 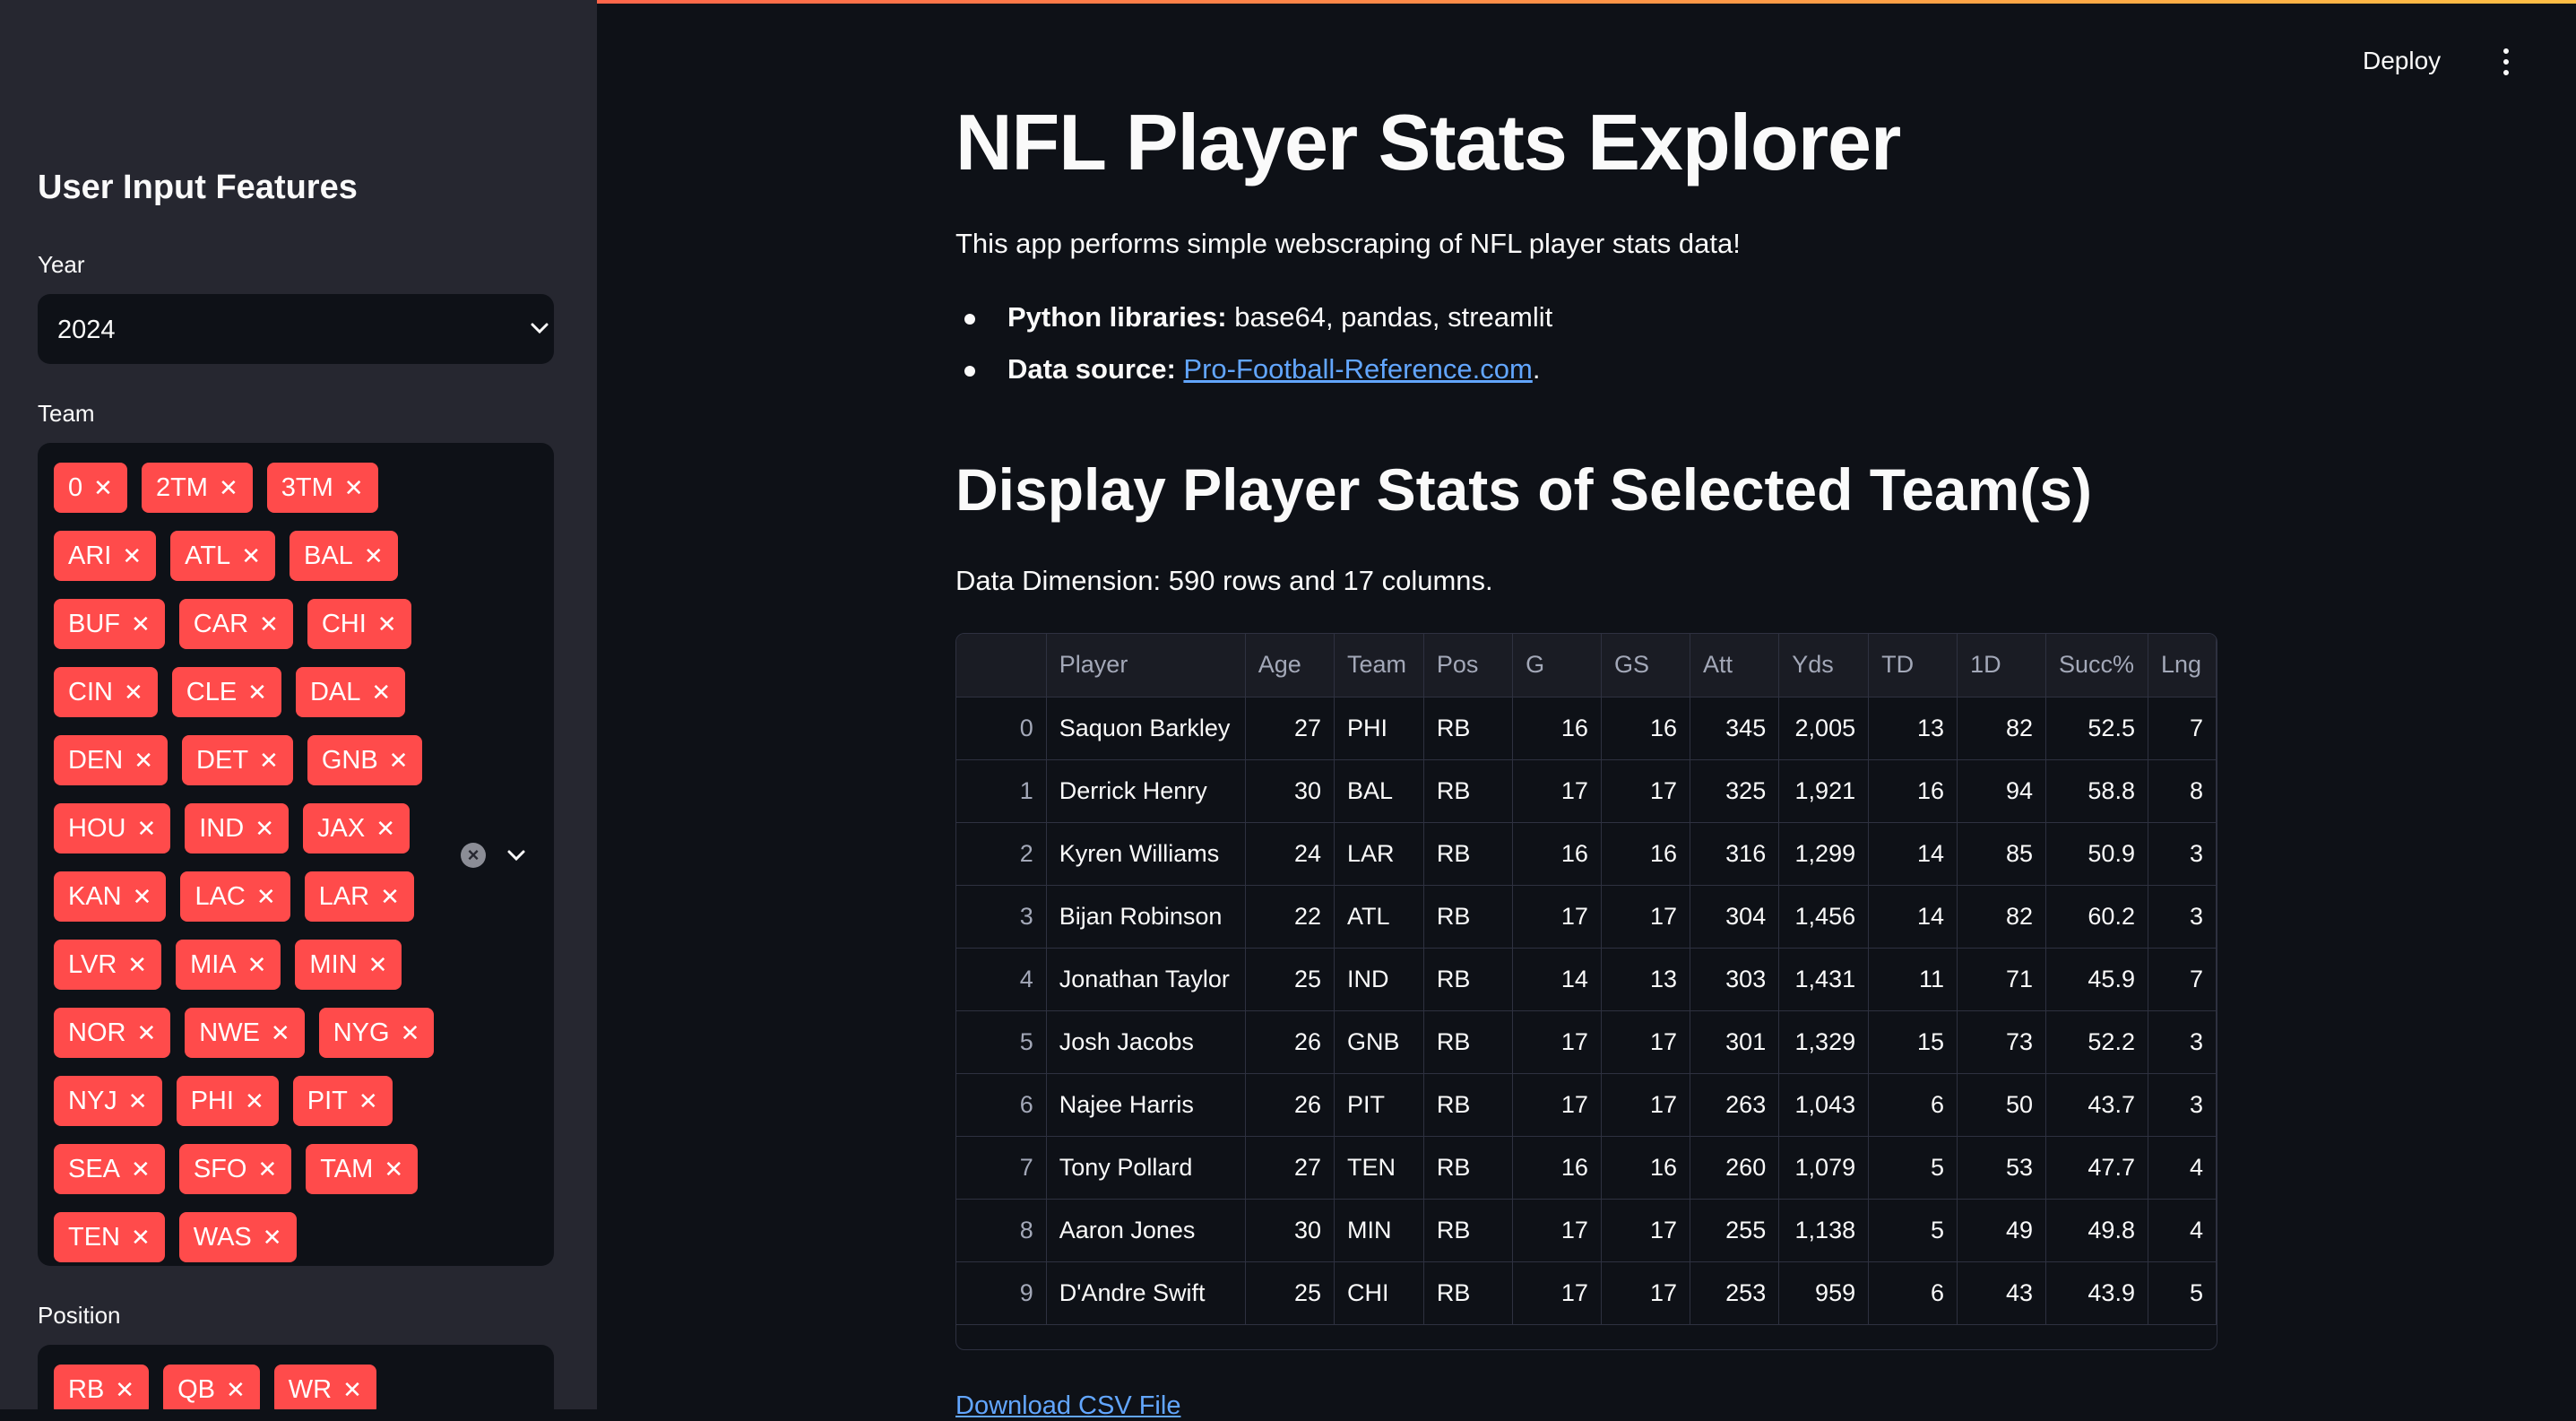 What do you see at coordinates (228, 965) in the screenshot?
I see `team-chip-mia: MIA ✕` at bounding box center [228, 965].